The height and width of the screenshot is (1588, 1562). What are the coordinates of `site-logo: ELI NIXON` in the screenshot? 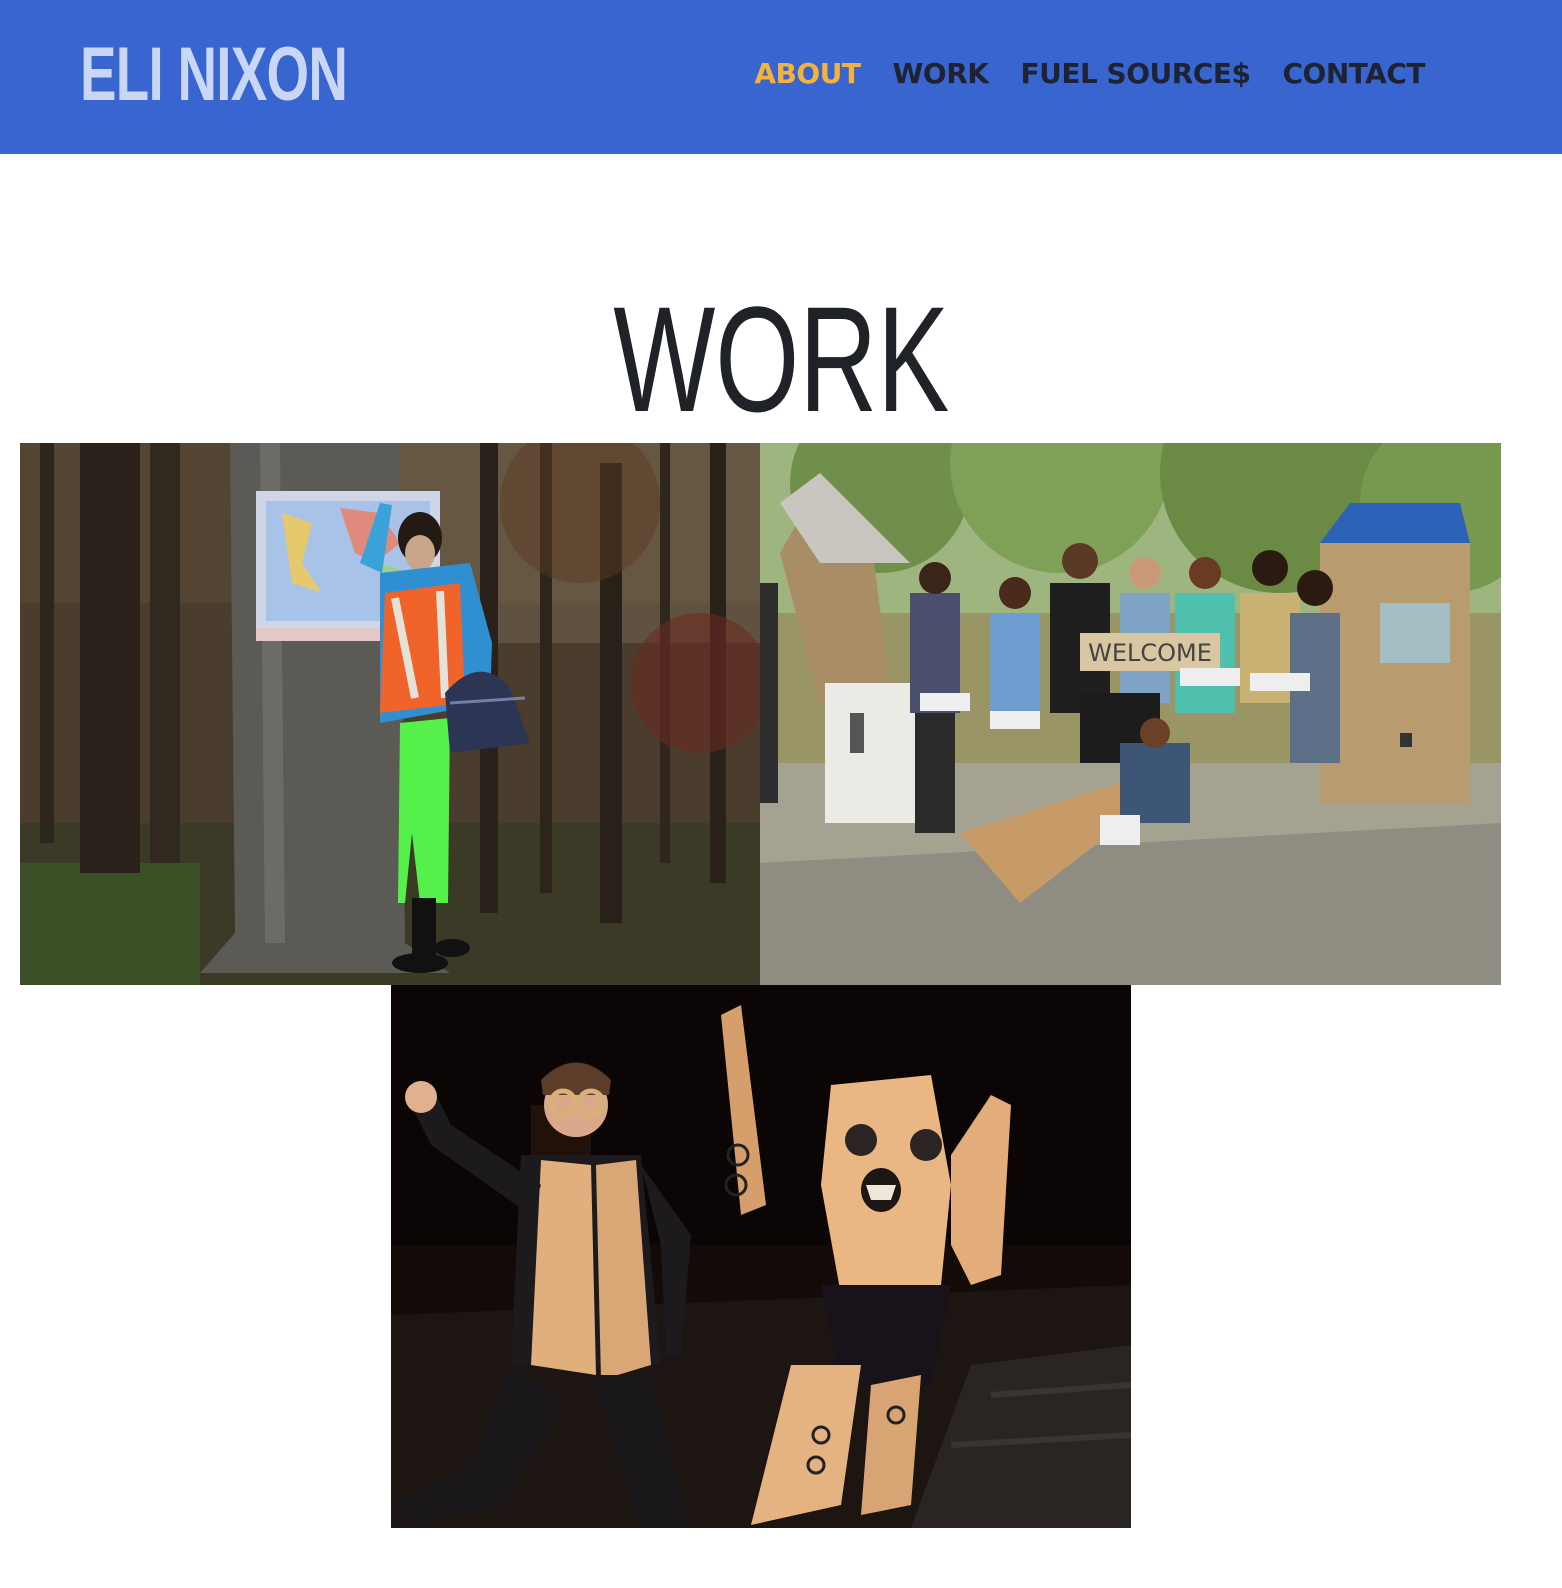 It's located at (214, 75).